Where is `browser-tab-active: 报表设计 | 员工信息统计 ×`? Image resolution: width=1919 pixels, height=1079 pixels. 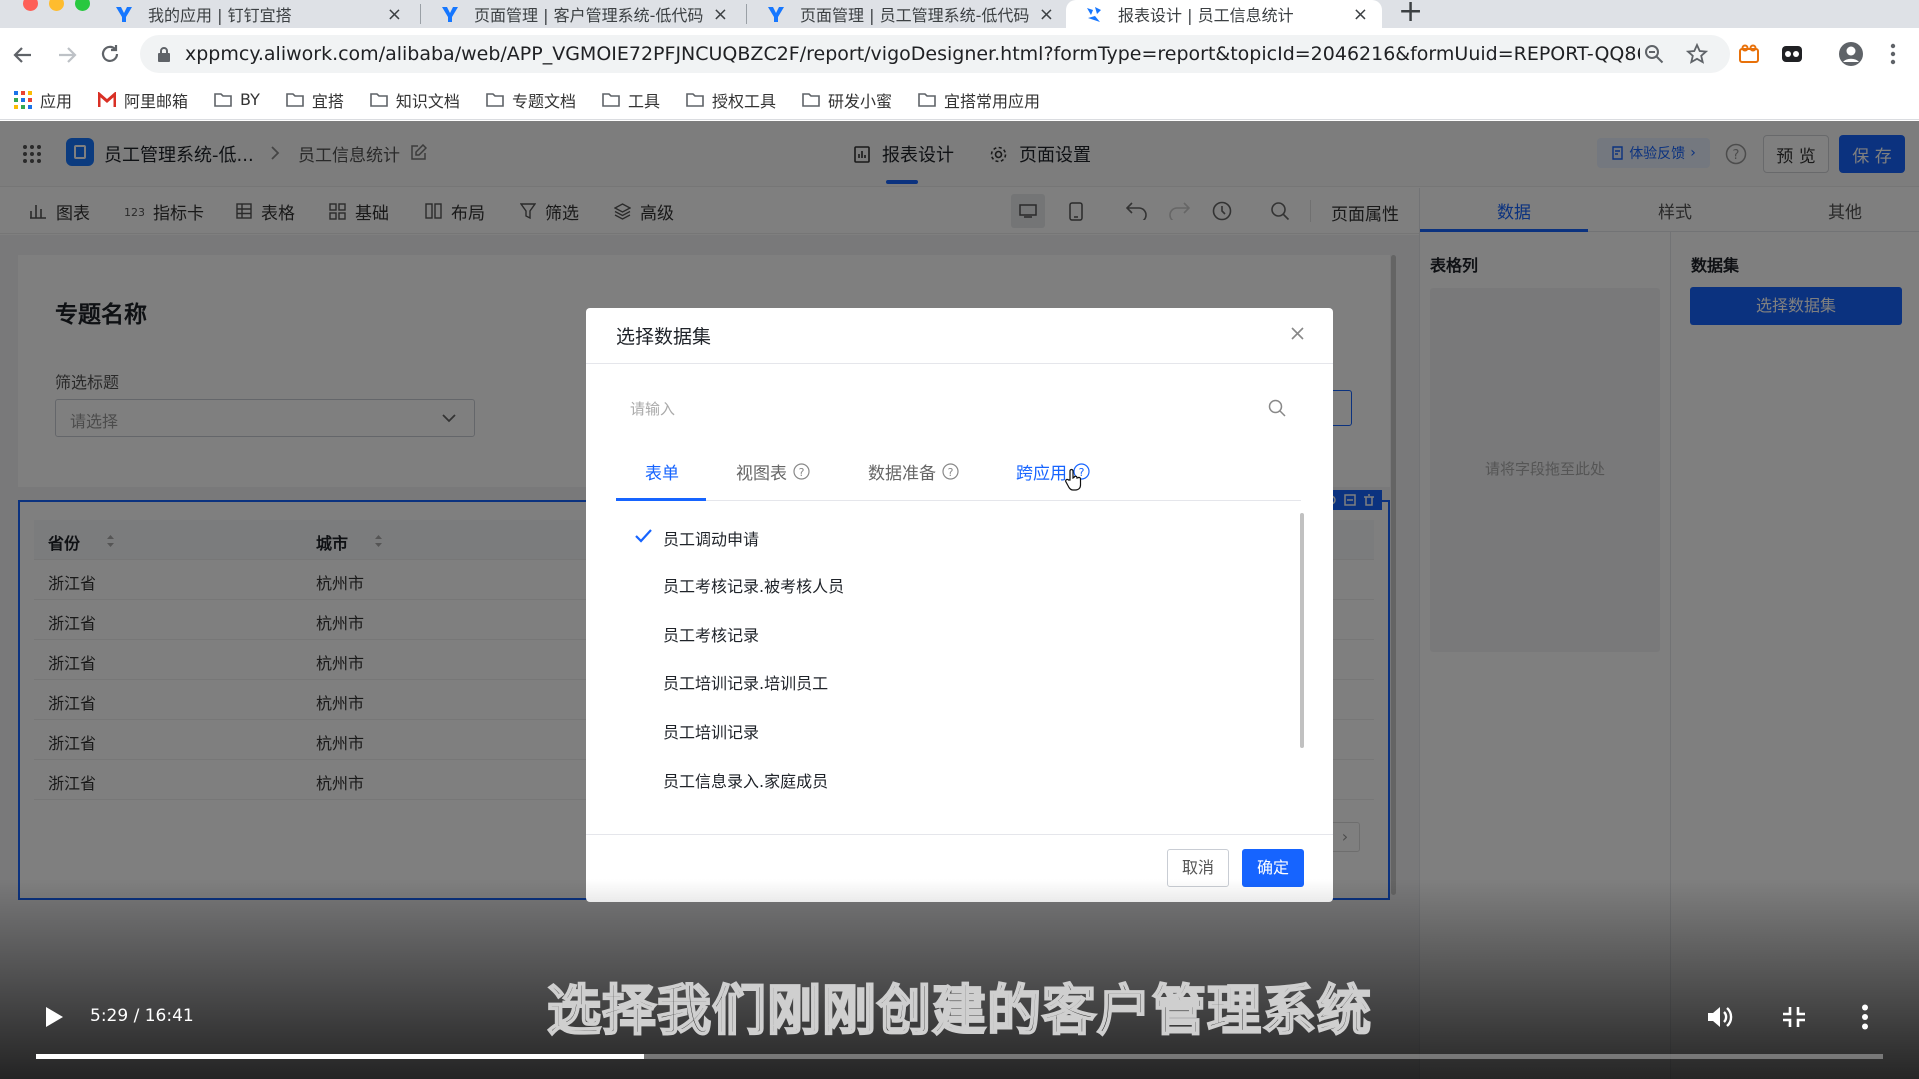 browser-tab-active: 报表设计 | 员工信息统计 × is located at coordinates (1224, 14).